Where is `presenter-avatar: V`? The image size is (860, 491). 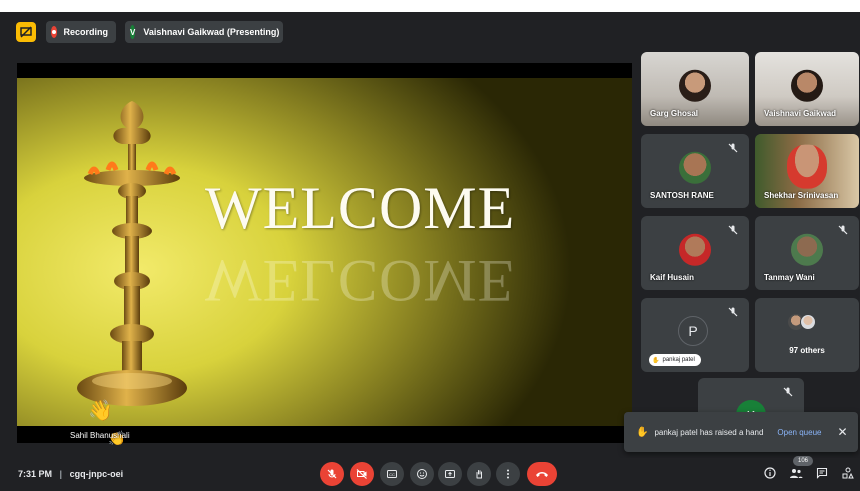
presenter-avatar: V is located at coordinates (133, 32).